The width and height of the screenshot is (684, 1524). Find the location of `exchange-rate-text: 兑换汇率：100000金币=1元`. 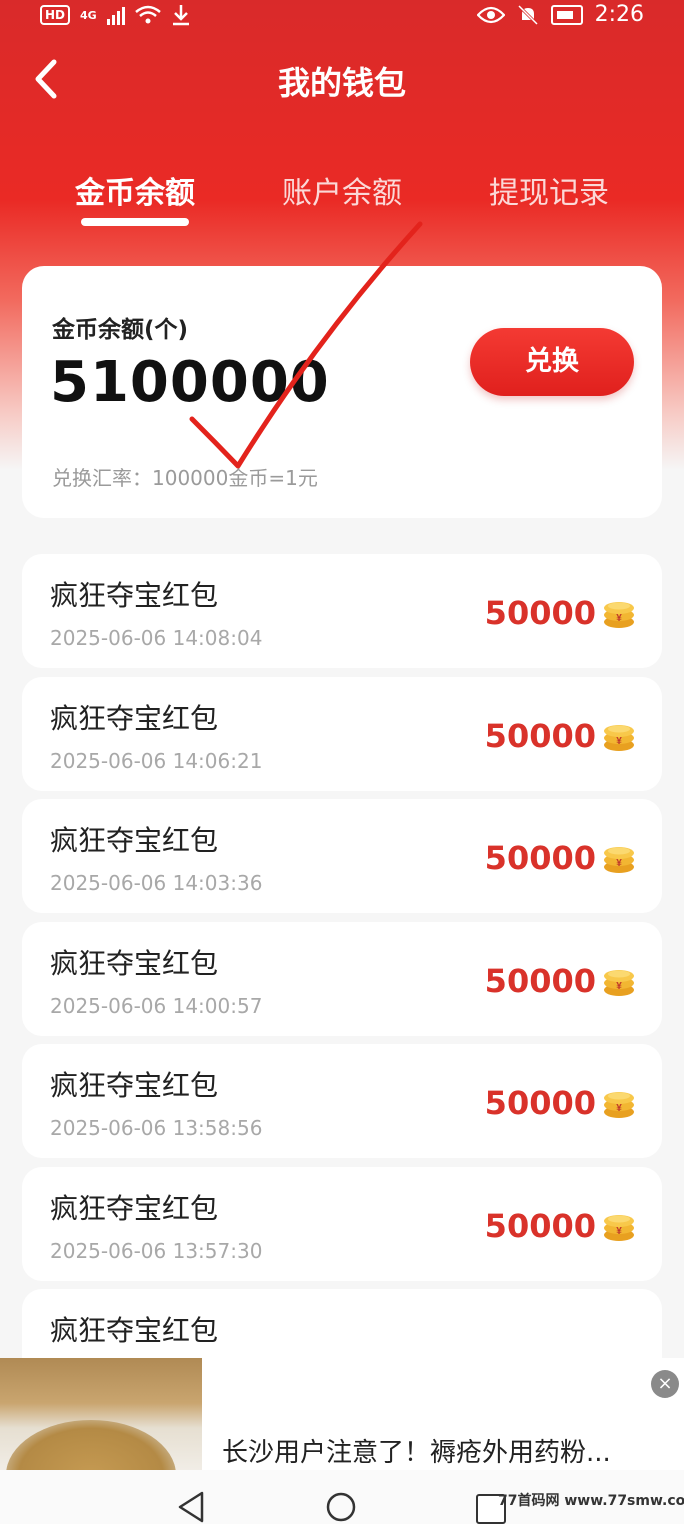

exchange-rate-text: 兑换汇率：100000金币=1元 is located at coordinates (185, 478).